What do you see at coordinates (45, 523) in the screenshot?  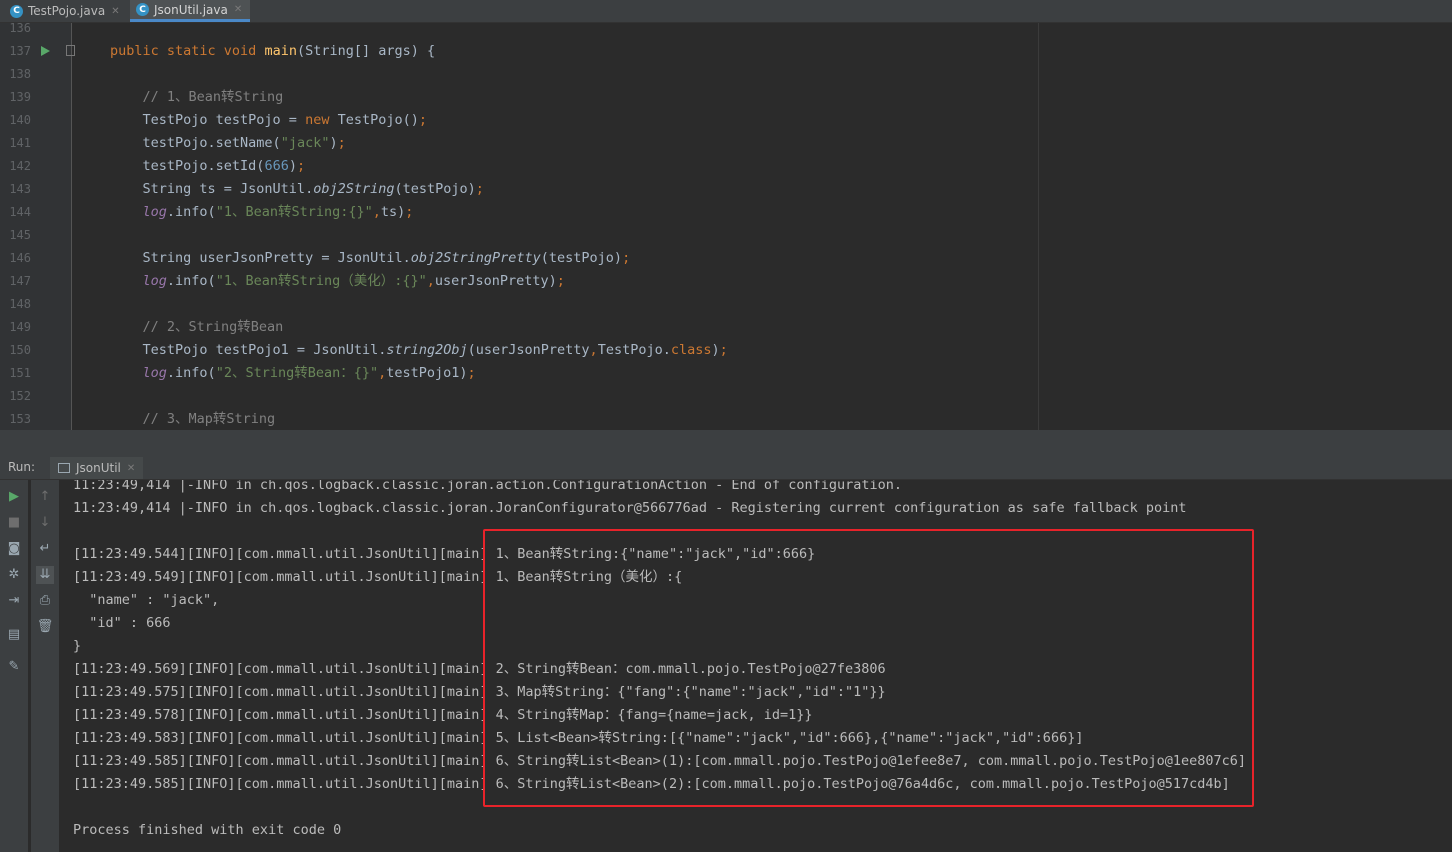 I see `down-arrow-icon: ↓` at bounding box center [45, 523].